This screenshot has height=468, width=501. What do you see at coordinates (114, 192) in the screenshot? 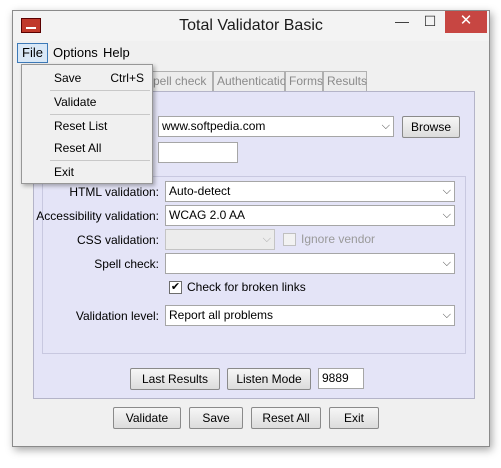
I see `html-validation-label: HTML validation:` at bounding box center [114, 192].